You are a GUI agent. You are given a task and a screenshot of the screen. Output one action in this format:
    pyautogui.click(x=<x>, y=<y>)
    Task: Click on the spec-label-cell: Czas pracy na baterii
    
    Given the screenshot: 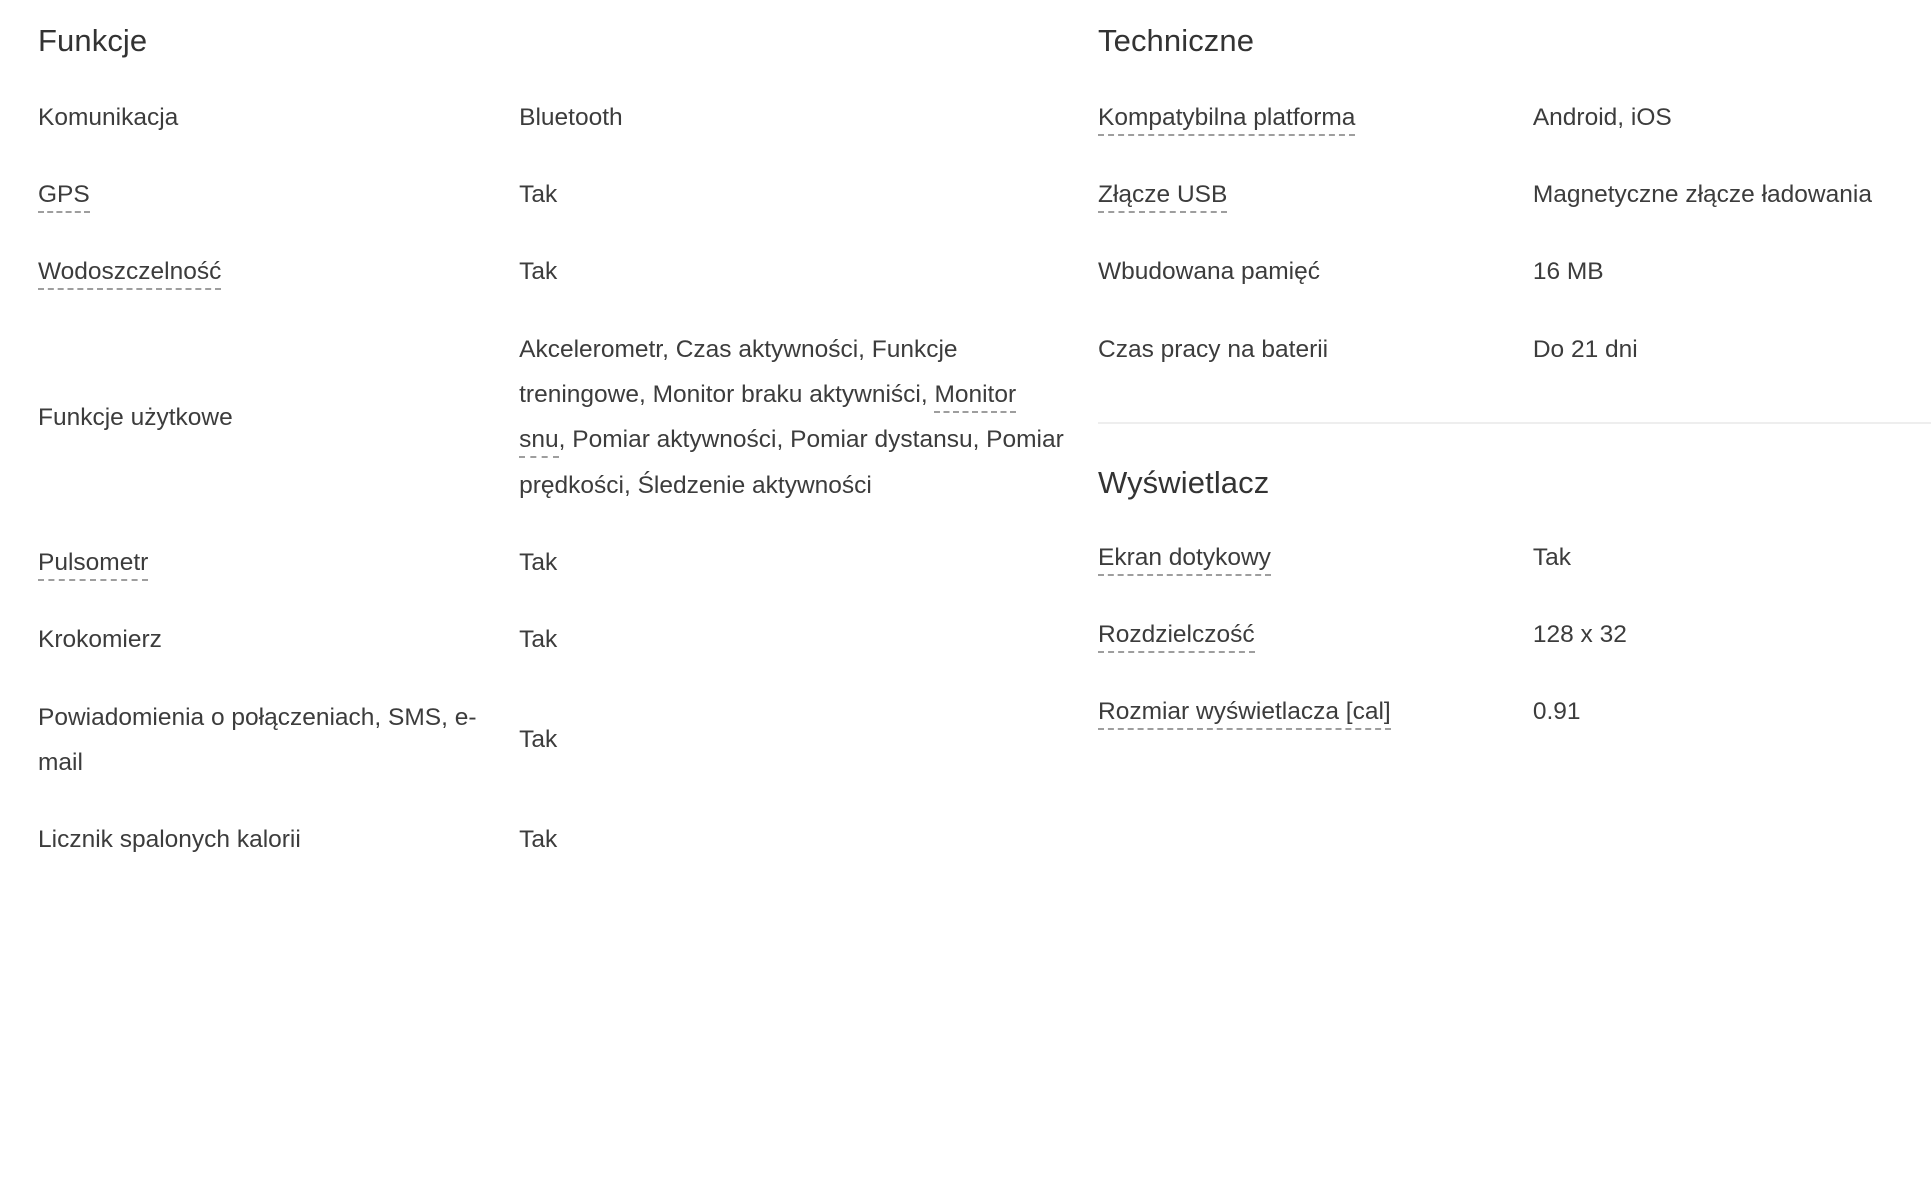 What is the action you would take?
    pyautogui.click(x=1315, y=349)
    